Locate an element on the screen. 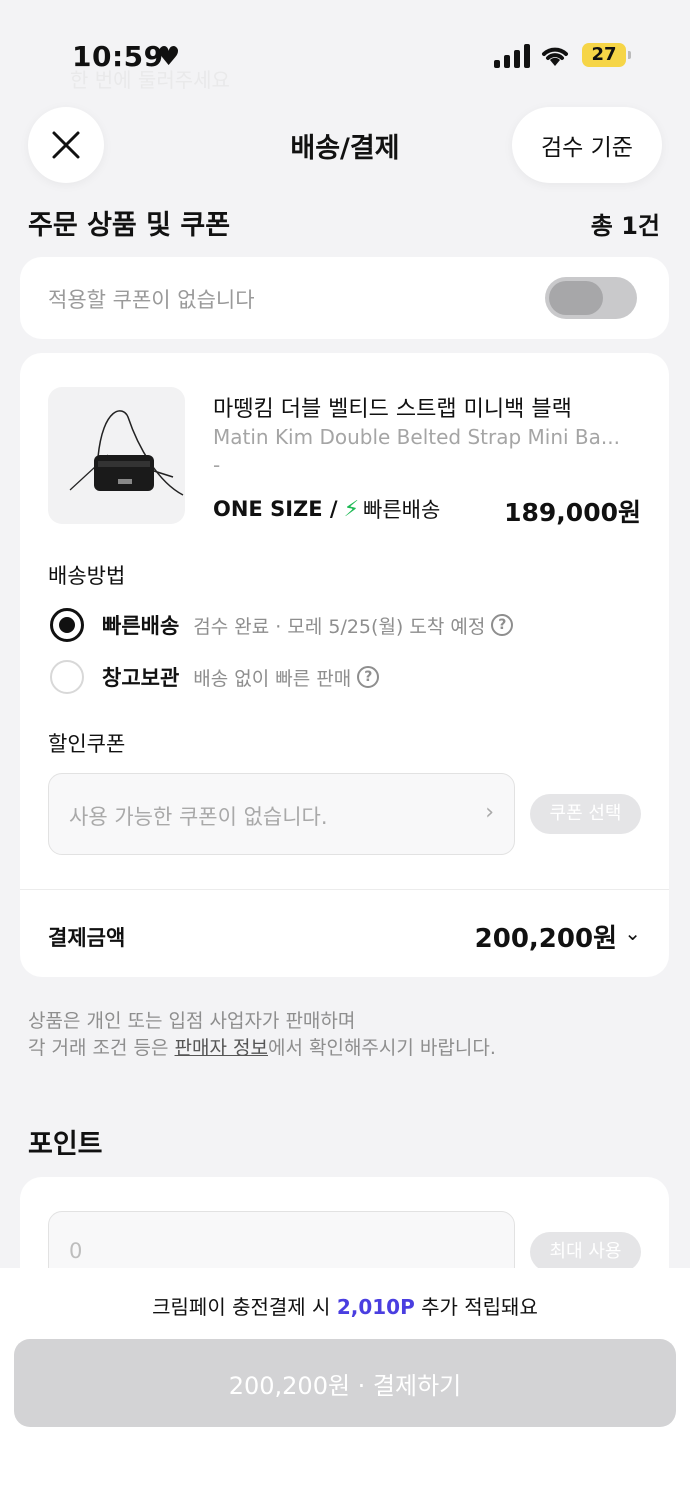  inspection-criteria-button: 검수 기준 is located at coordinates (587, 145).